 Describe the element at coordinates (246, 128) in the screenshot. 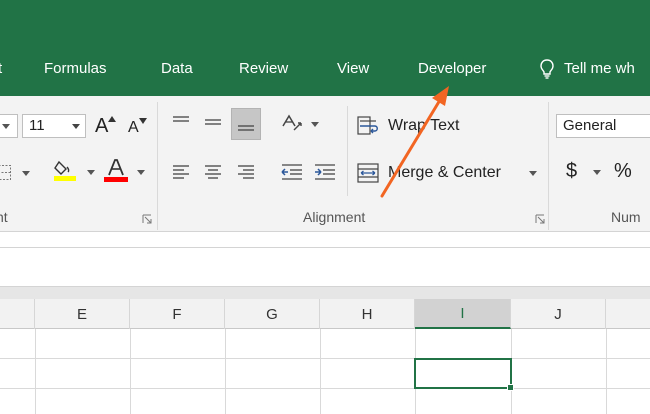

I see `align-bottom-icon` at that location.